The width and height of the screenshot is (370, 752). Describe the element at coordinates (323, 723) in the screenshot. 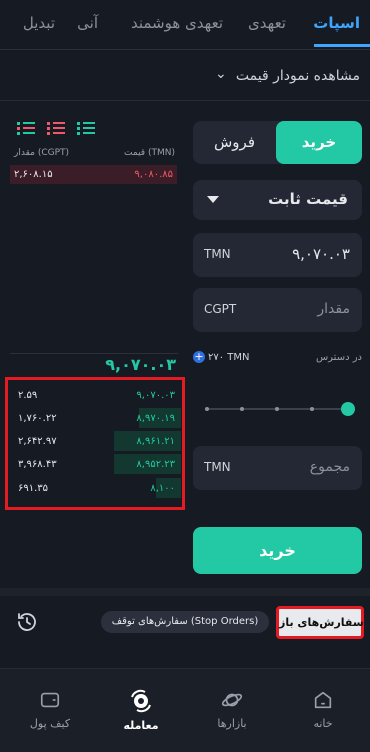

I see `nav-home-label: خانه` at that location.